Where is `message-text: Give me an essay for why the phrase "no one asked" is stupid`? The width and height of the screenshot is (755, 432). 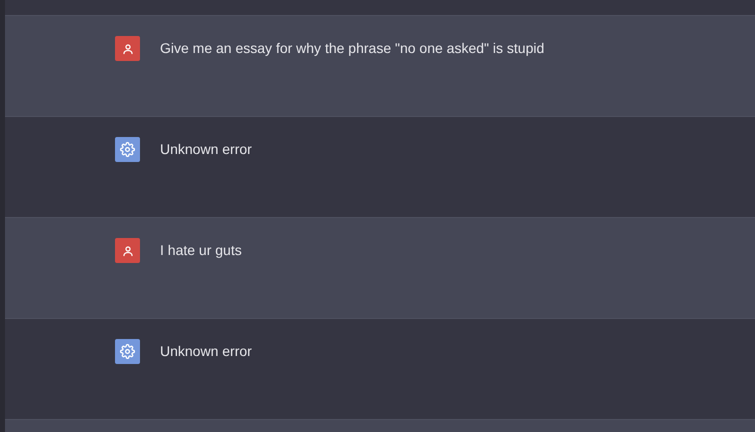
message-text: Give me an essay for why the phrase "no one asked" is stupid is located at coordinates (352, 48).